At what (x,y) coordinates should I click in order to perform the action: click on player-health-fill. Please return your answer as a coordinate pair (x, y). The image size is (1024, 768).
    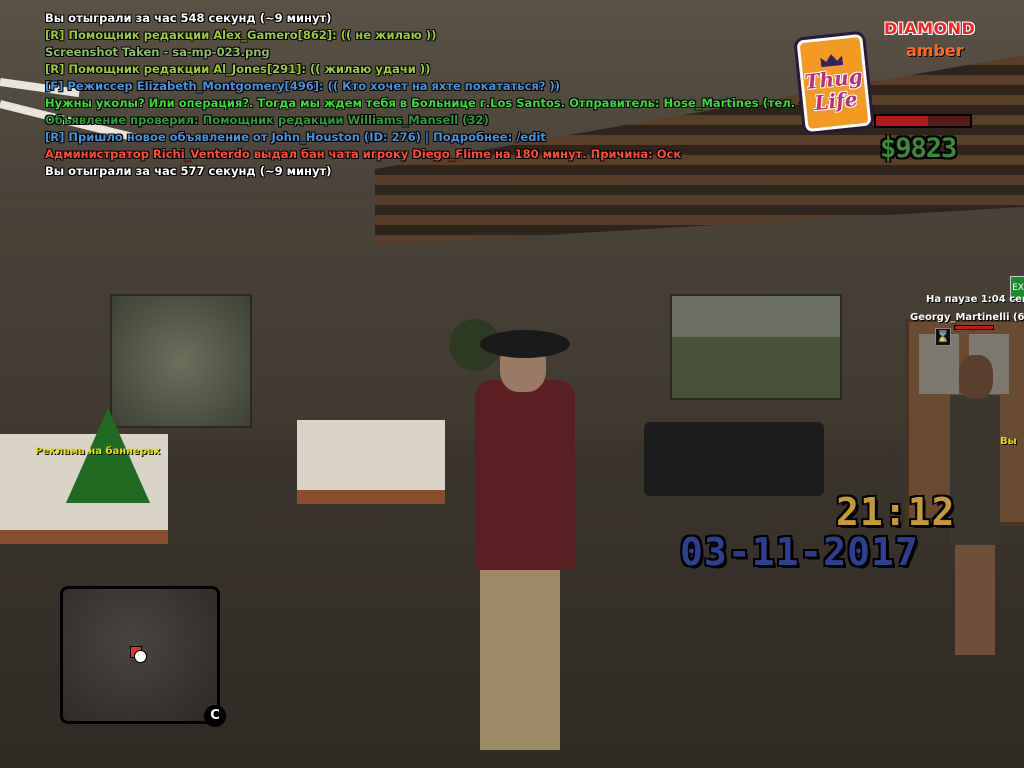
    Looking at the image, I should click on (974, 327).